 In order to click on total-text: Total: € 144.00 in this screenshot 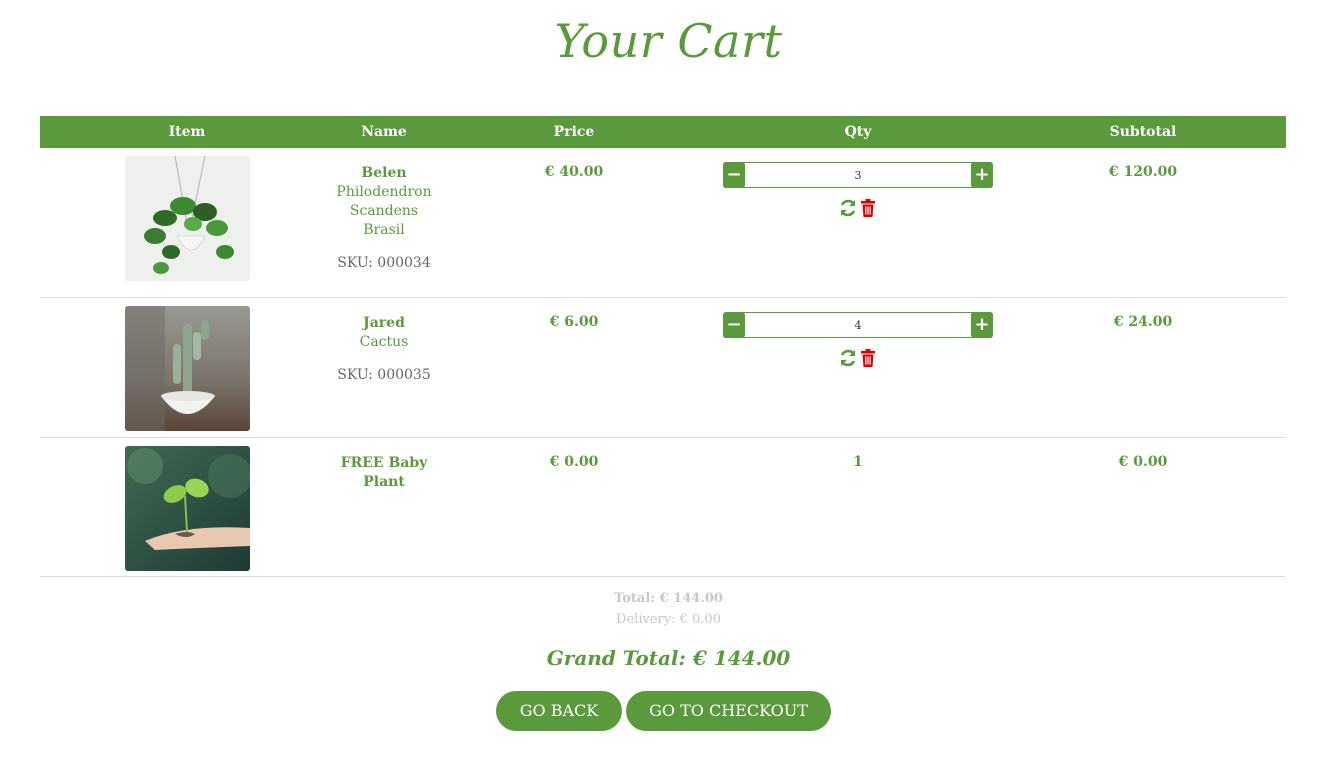, I will do `click(668, 598)`.